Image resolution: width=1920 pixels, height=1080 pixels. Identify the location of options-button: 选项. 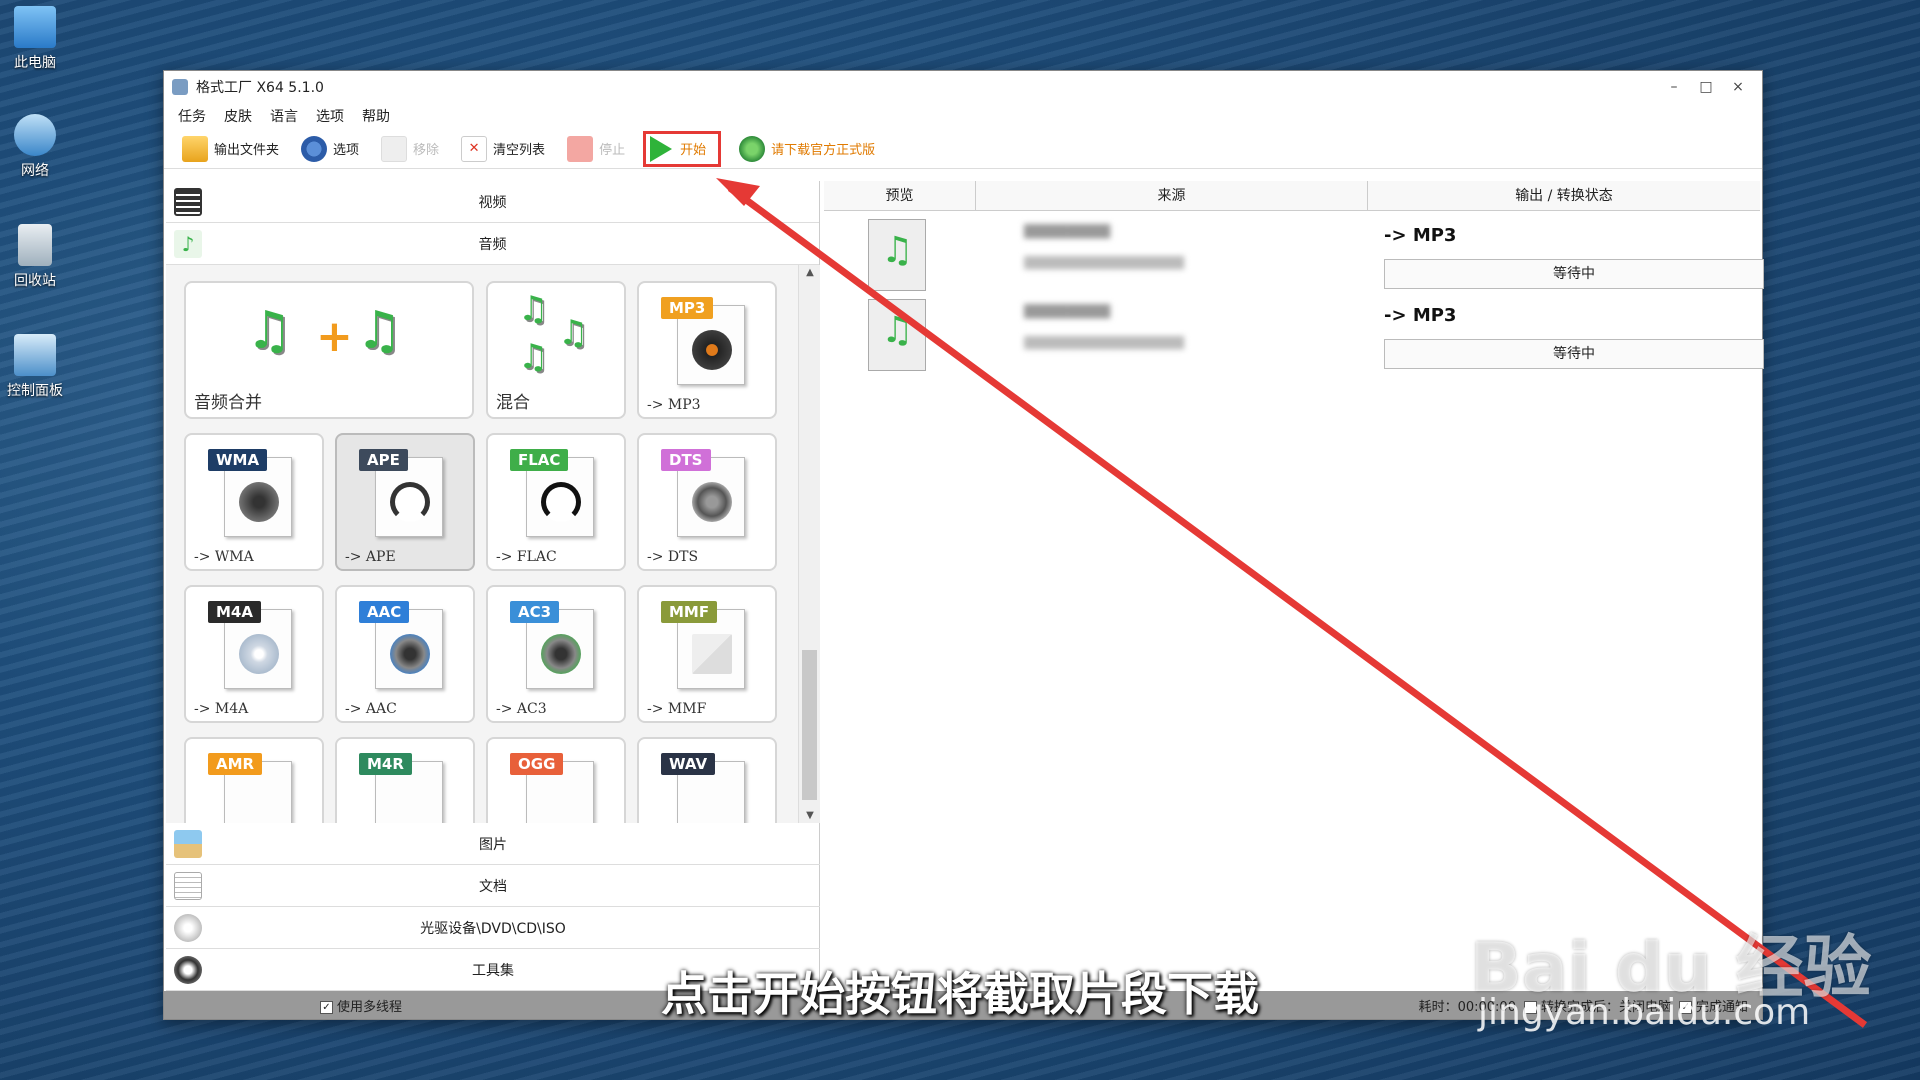
(330, 149).